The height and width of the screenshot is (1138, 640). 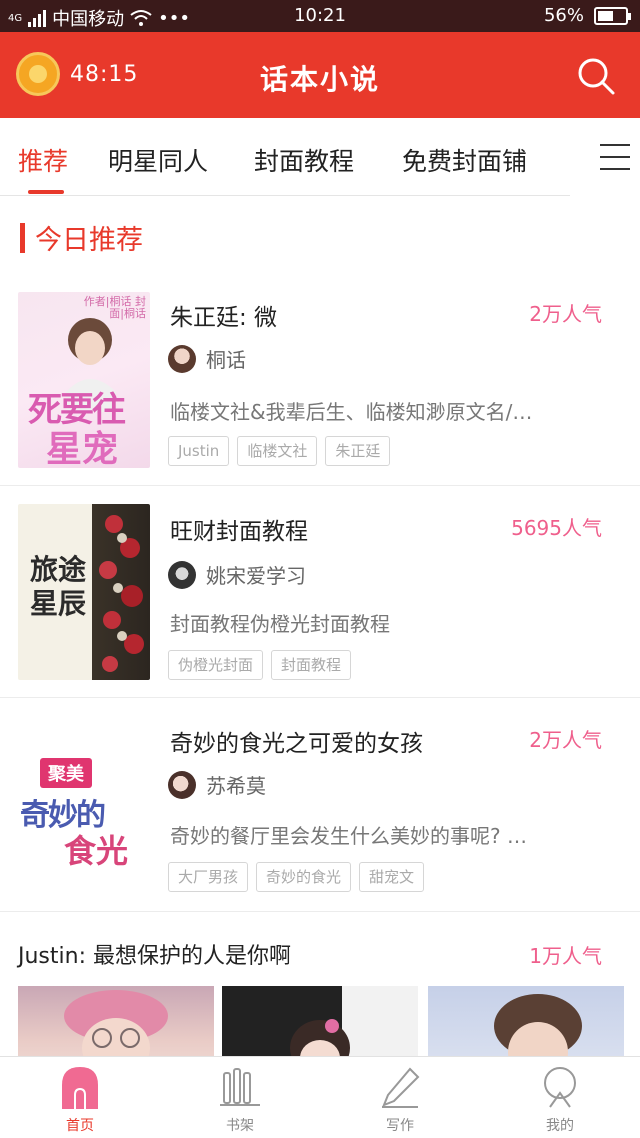 I want to click on tag: 封面教程, so click(x=311, y=665).